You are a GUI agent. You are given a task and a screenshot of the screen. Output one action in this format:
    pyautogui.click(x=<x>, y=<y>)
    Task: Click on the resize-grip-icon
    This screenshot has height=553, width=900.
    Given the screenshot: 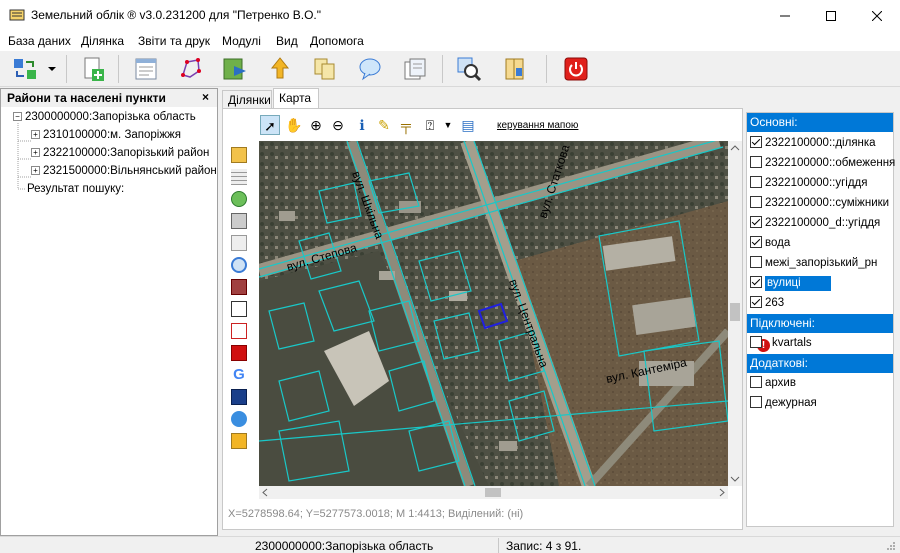 What is the action you would take?
    pyautogui.click(x=891, y=546)
    